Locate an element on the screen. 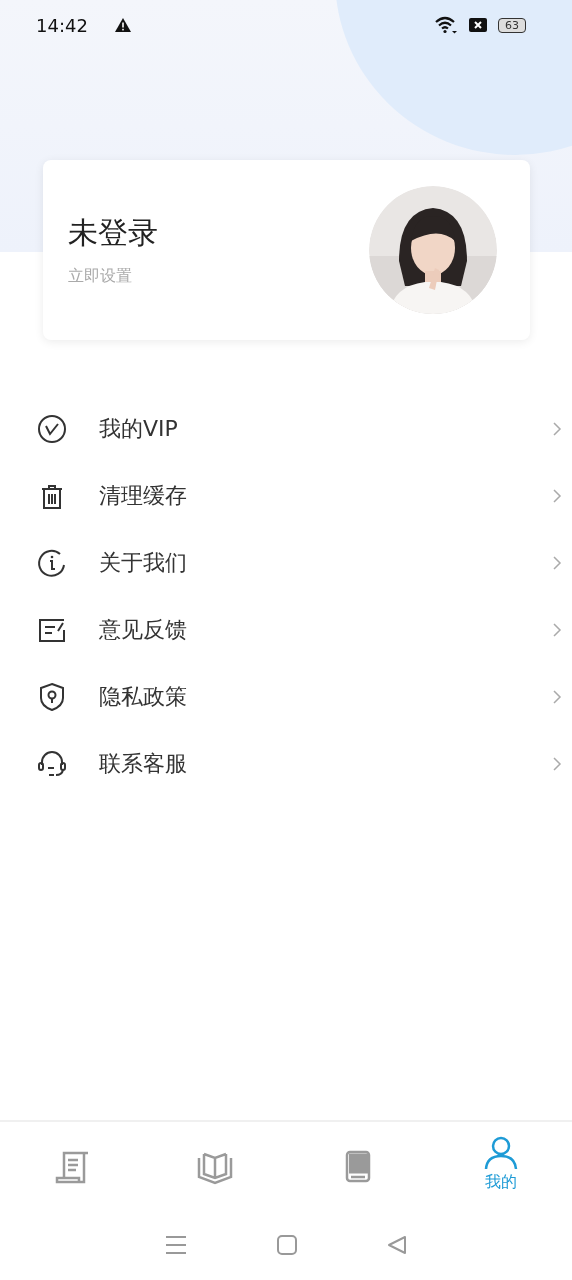 Image resolution: width=572 pixels, height=1280 pixels. profile-subtitle: 立即设置 is located at coordinates (100, 276).